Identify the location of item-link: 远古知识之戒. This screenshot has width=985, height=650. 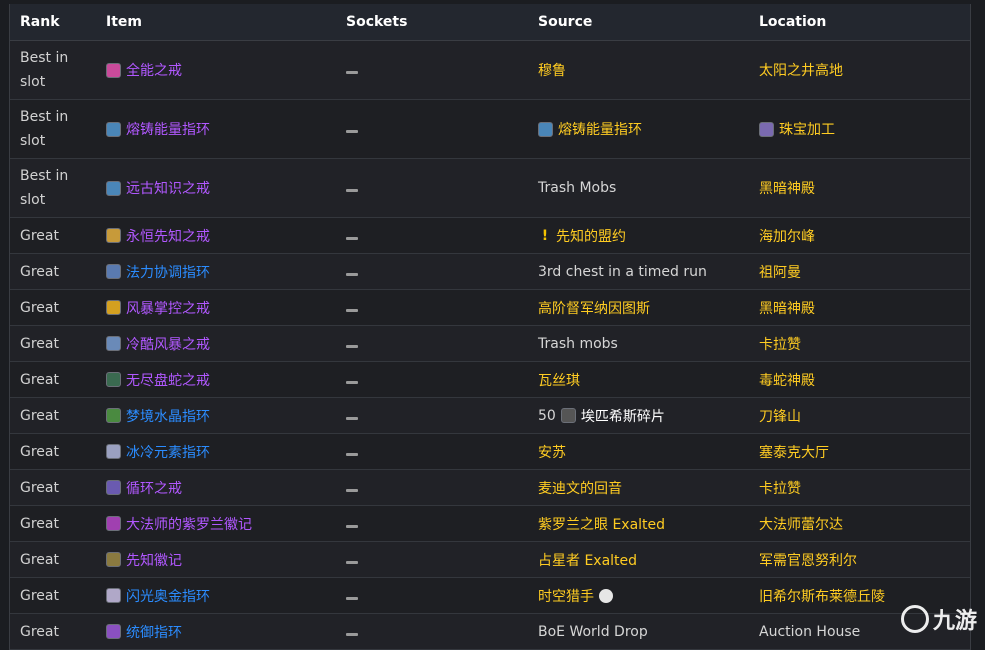
(168, 188).